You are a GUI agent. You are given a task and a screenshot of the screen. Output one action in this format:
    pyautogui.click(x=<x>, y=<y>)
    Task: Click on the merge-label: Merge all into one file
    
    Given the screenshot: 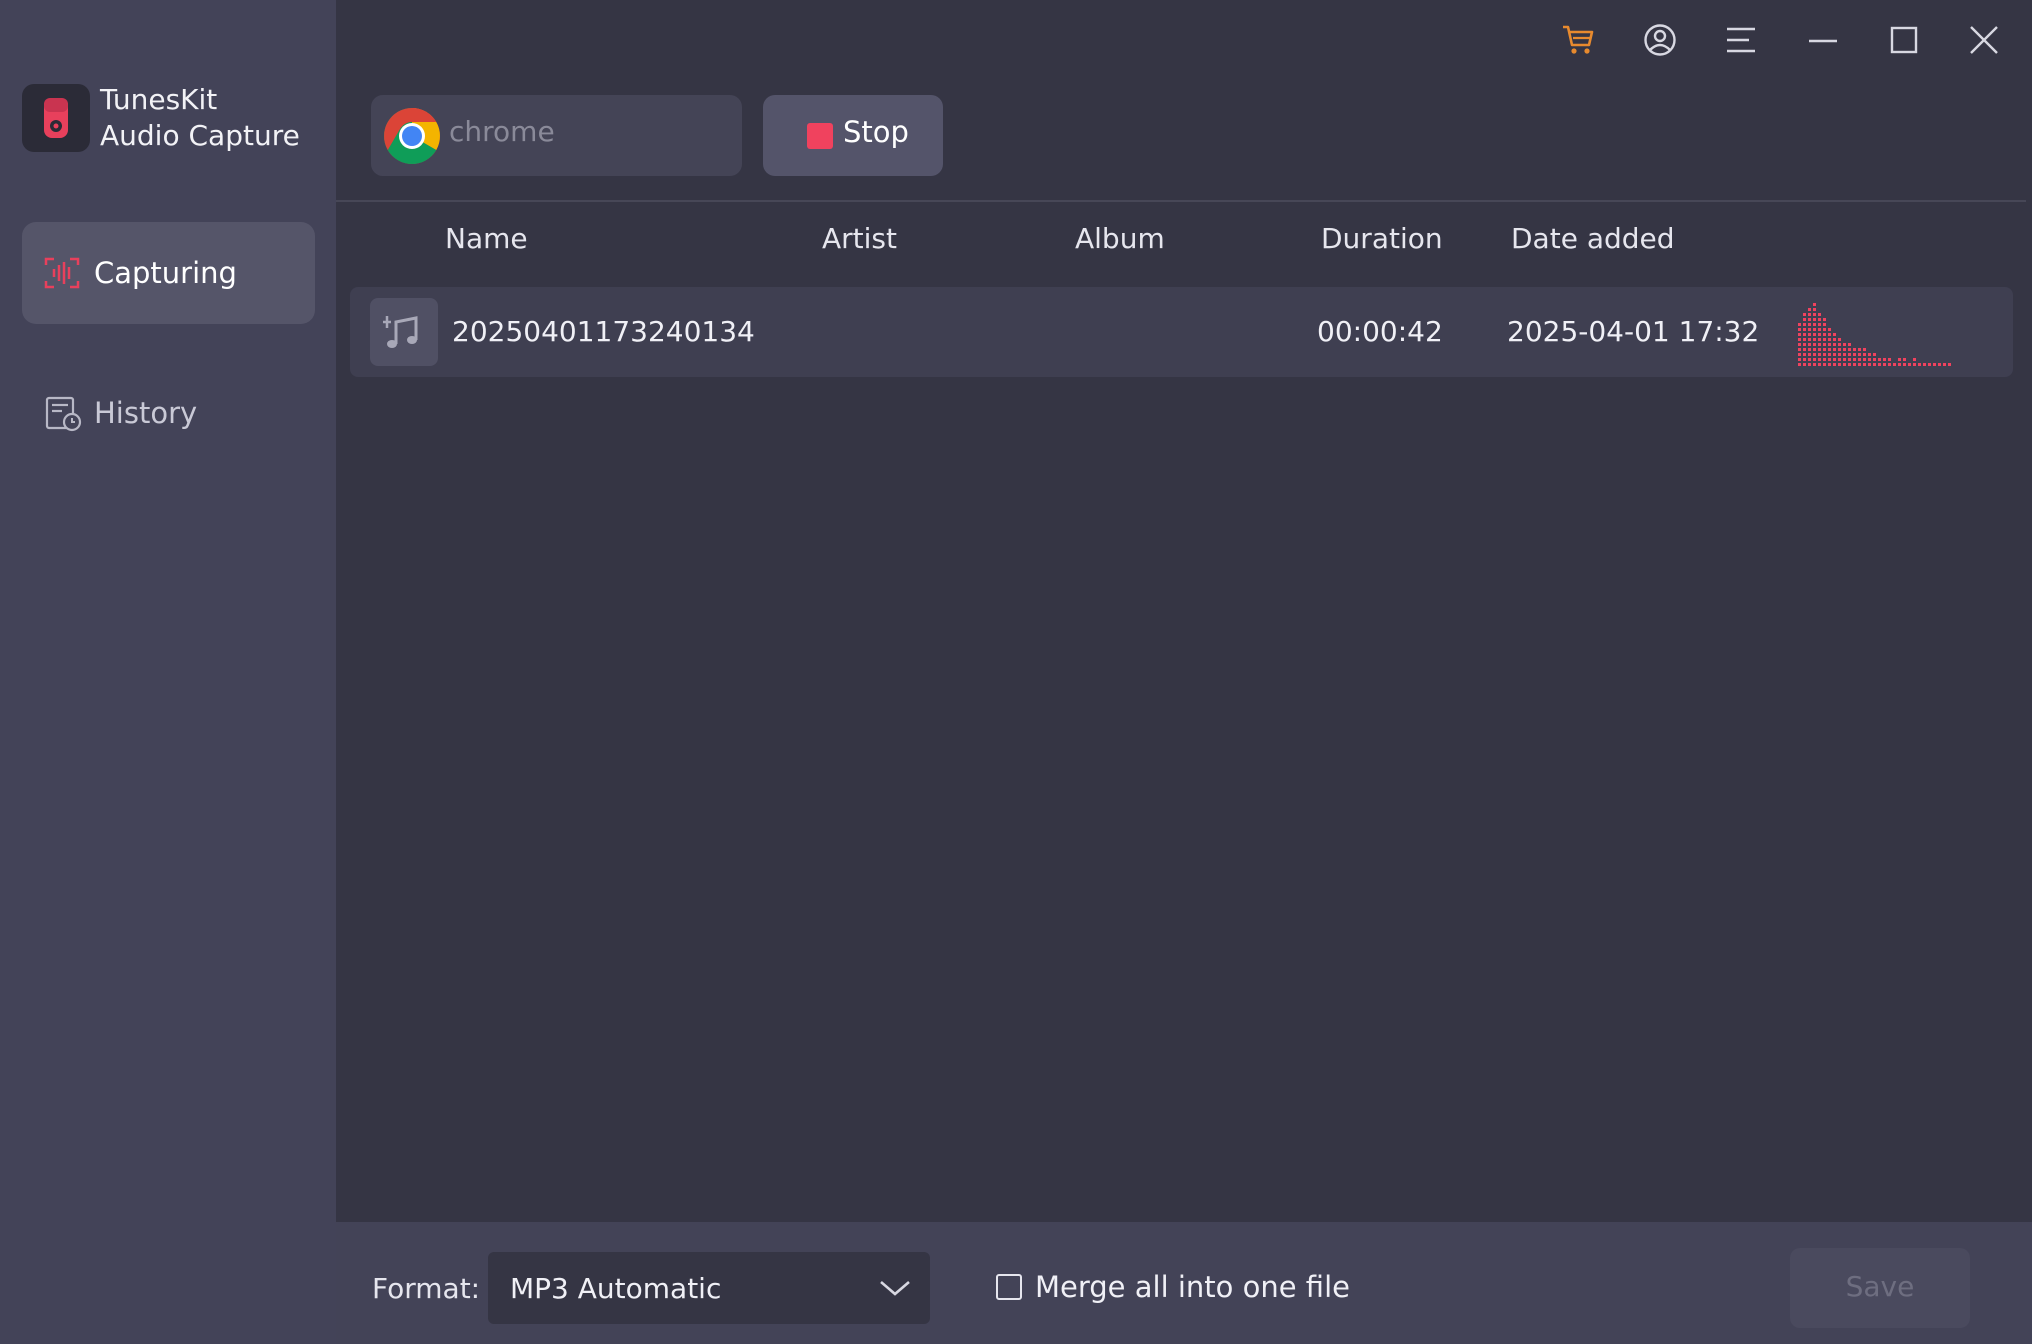 What is the action you would take?
    pyautogui.click(x=1192, y=1287)
    